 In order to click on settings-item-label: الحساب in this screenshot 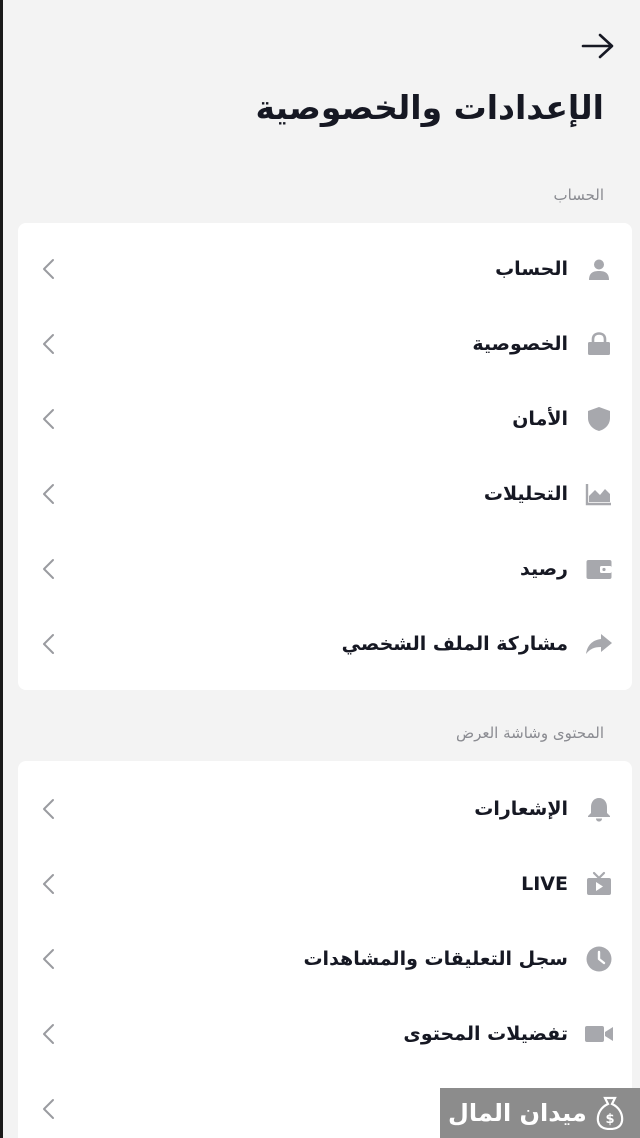, I will do `click(531, 268)`.